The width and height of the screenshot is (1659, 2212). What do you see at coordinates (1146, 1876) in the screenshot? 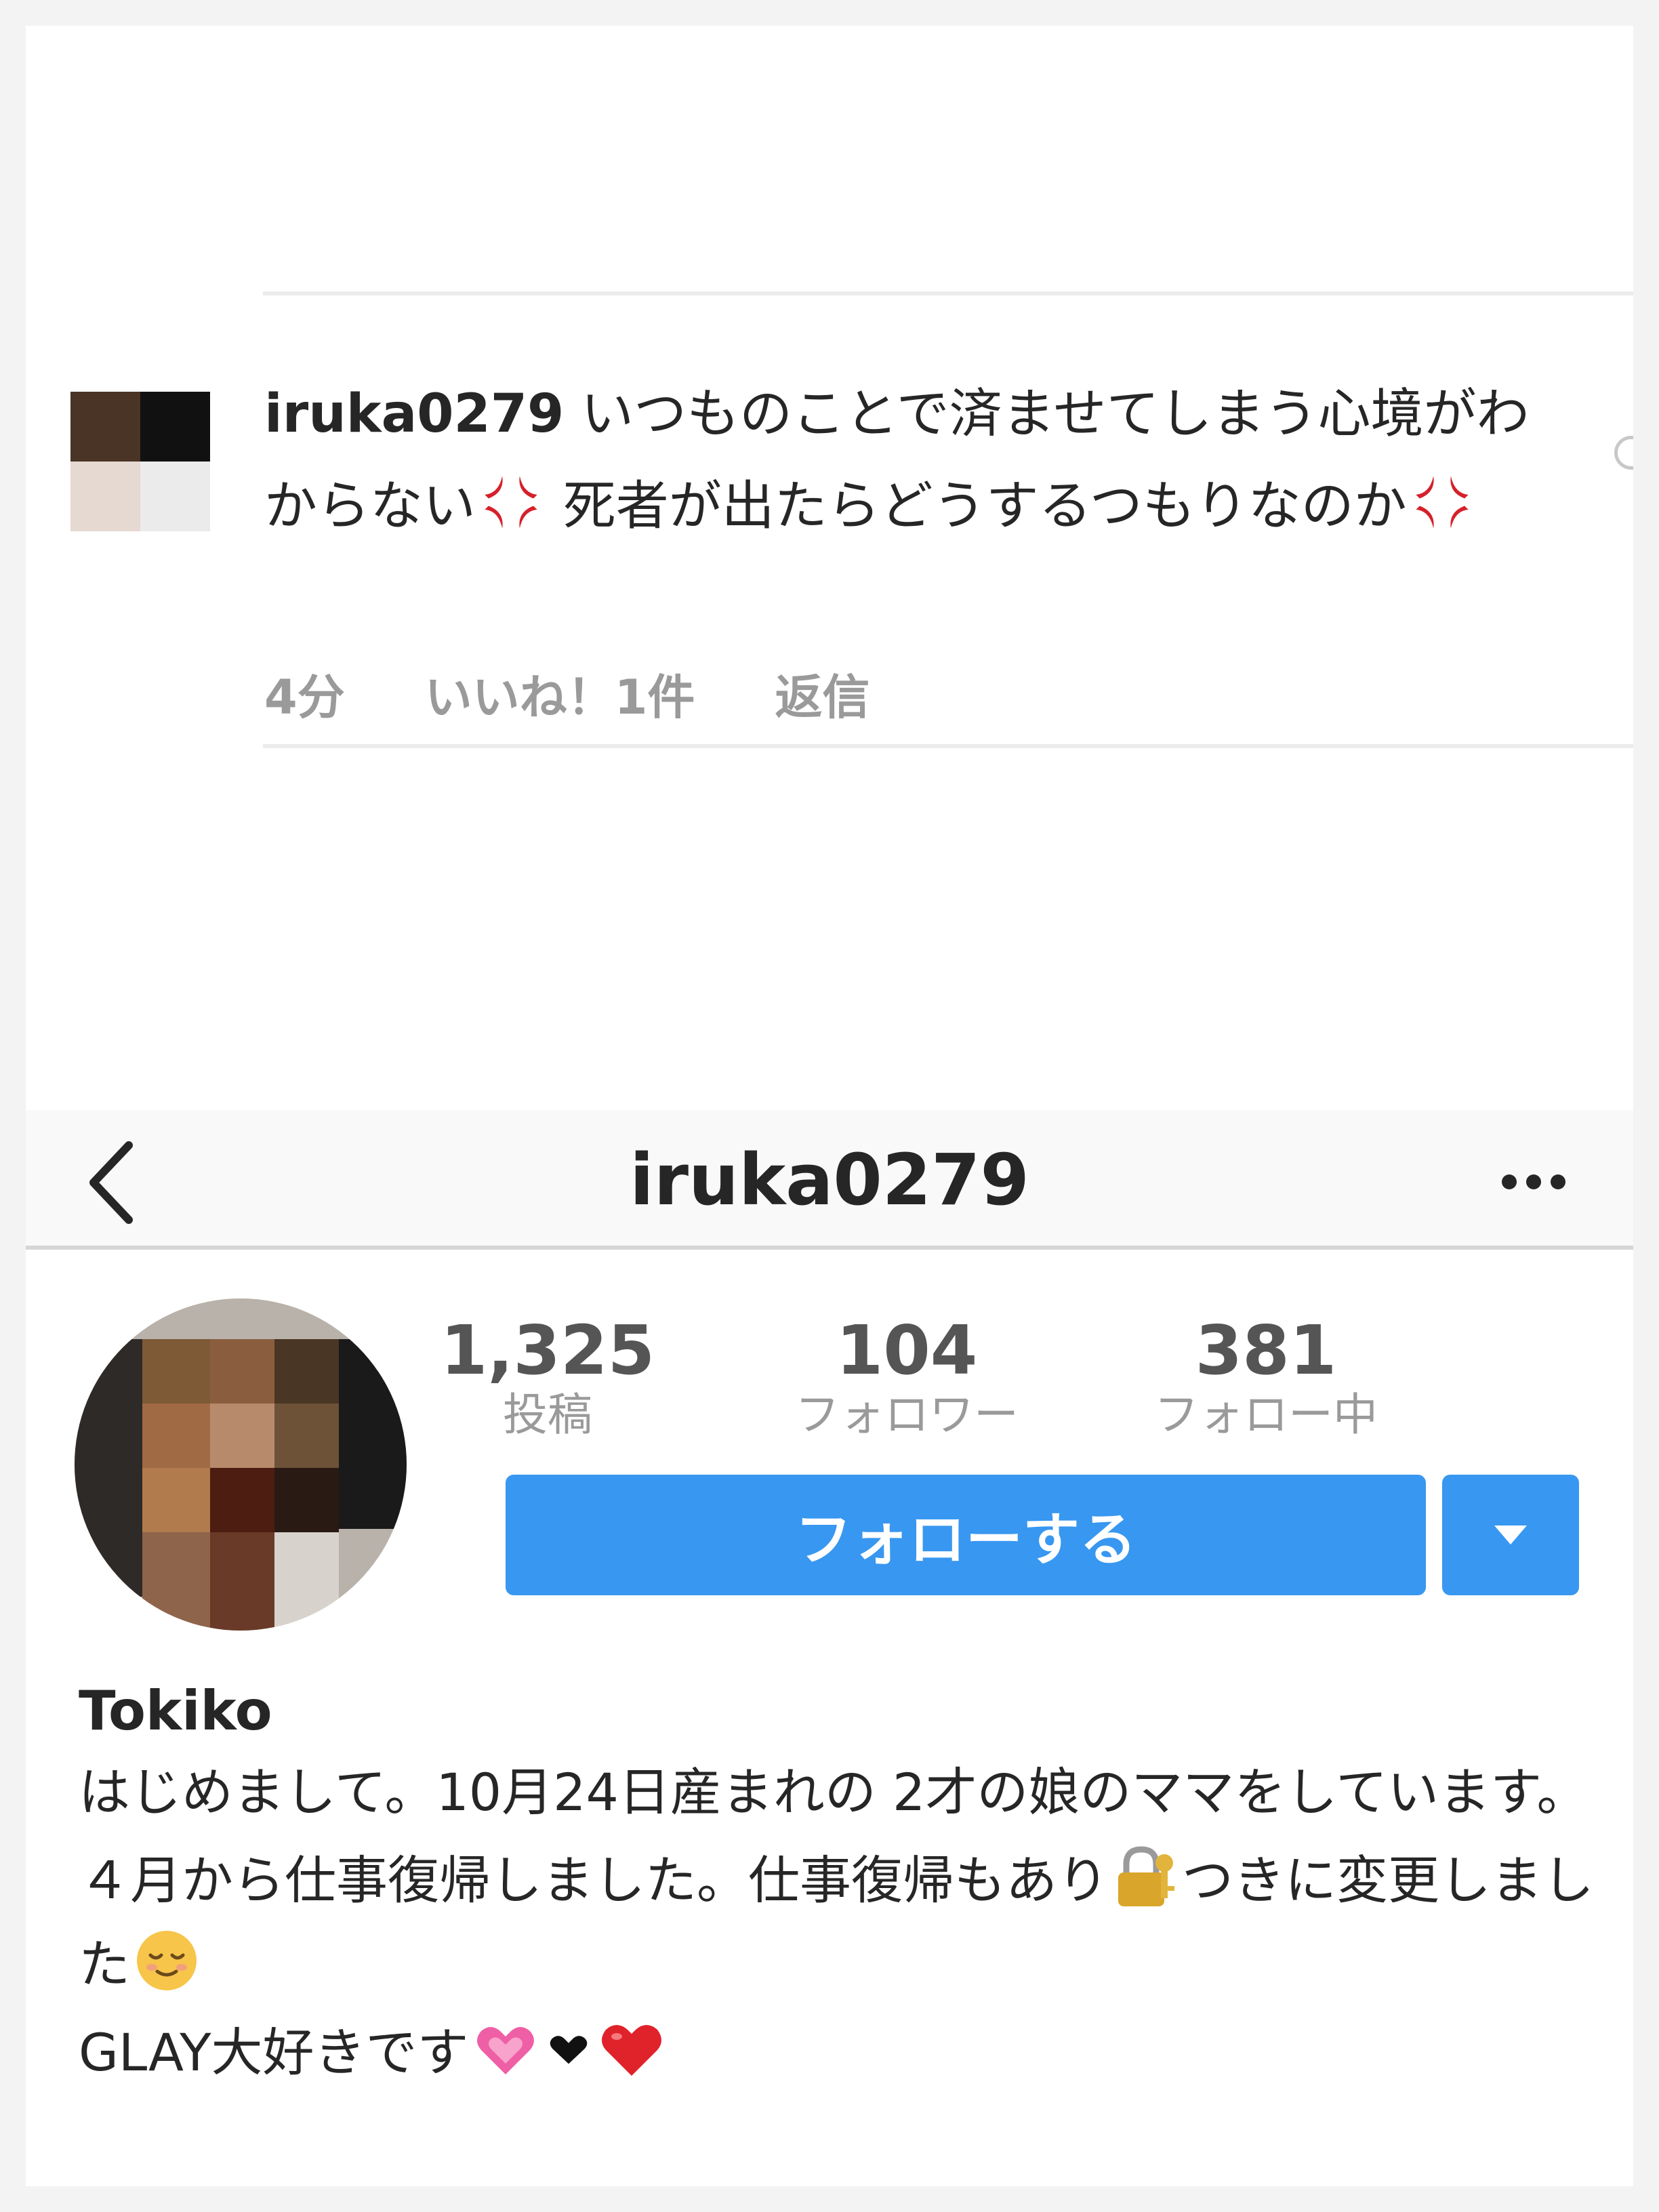
I see `lock-key-icon` at bounding box center [1146, 1876].